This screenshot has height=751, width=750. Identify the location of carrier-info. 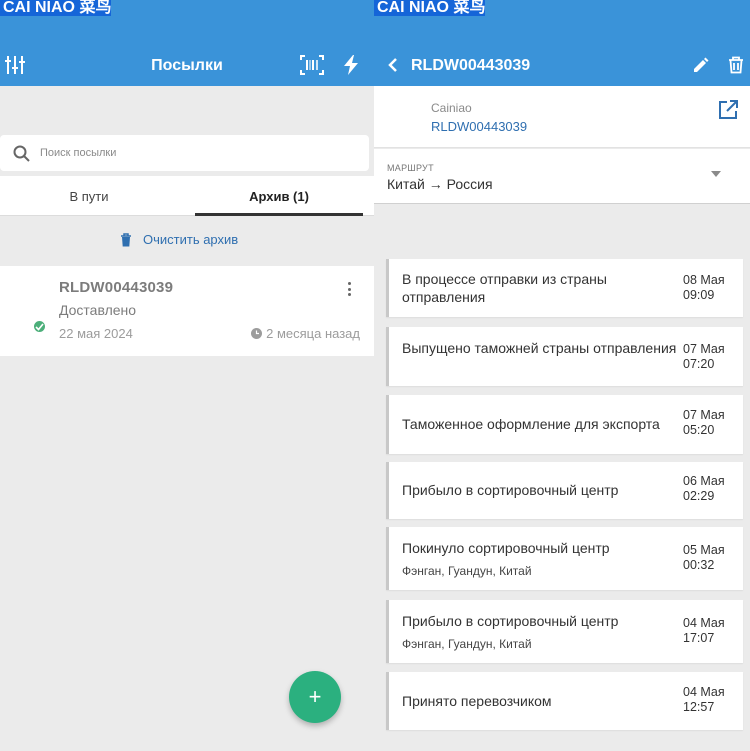
(562, 117).